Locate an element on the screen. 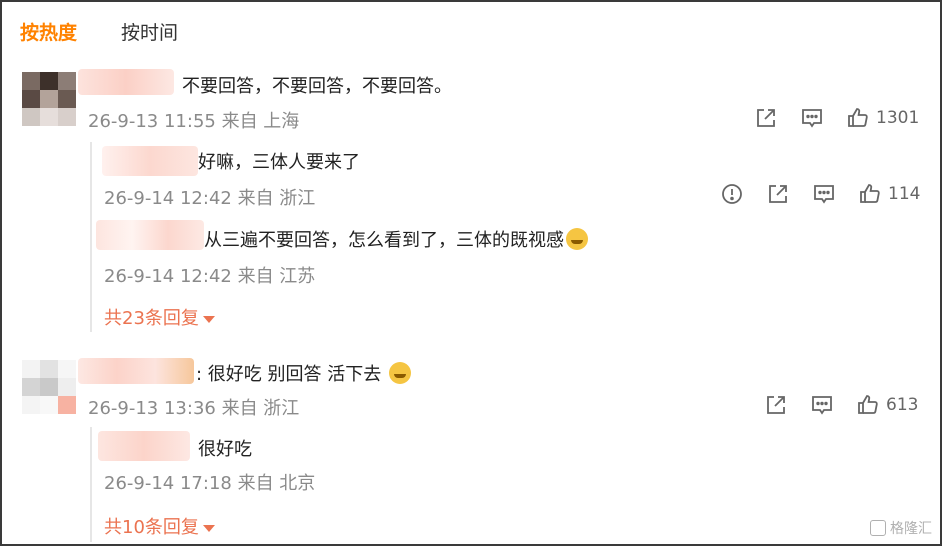 Image resolution: width=942 pixels, height=546 pixels. like-button: 1301 is located at coordinates (882, 118).